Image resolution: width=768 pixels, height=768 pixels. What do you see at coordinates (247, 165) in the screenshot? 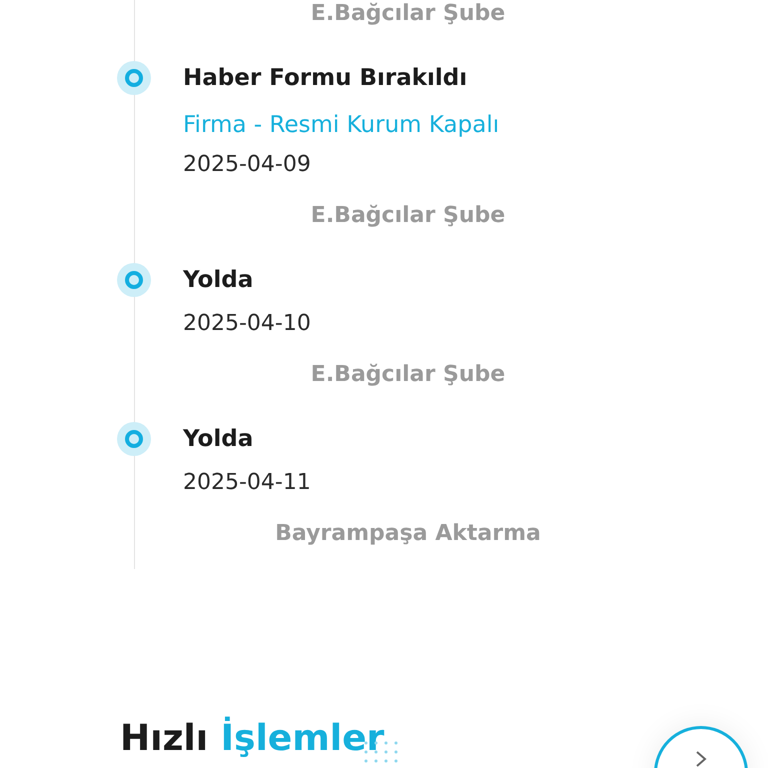
I see `event-date: 2025-04-09` at bounding box center [247, 165].